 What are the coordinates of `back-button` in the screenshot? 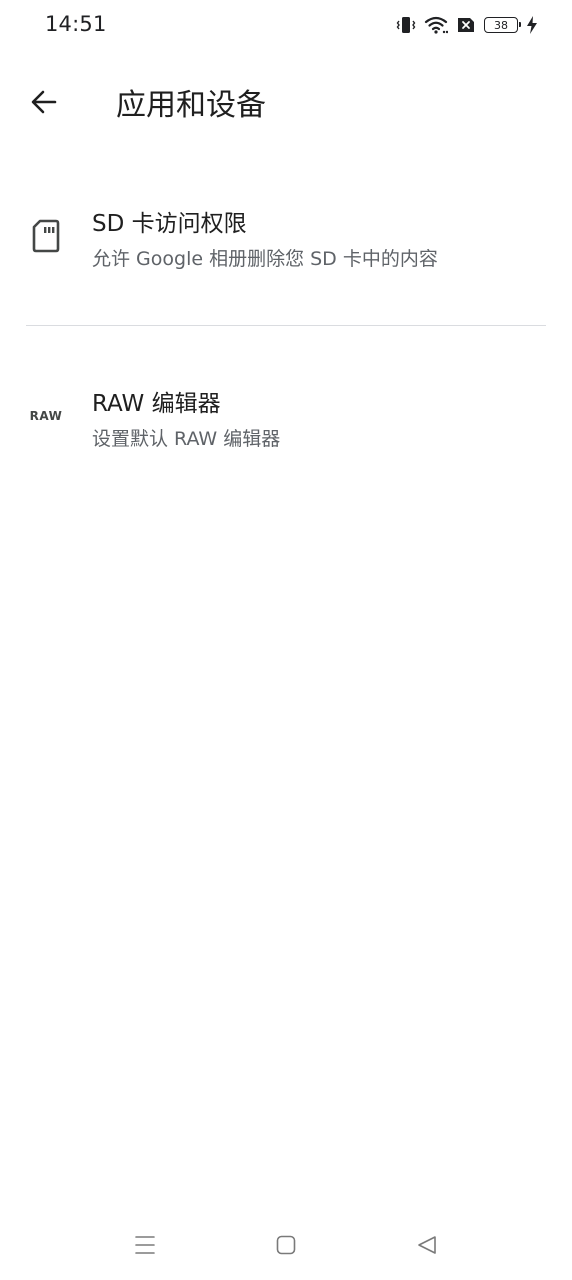 It's located at (44, 102).